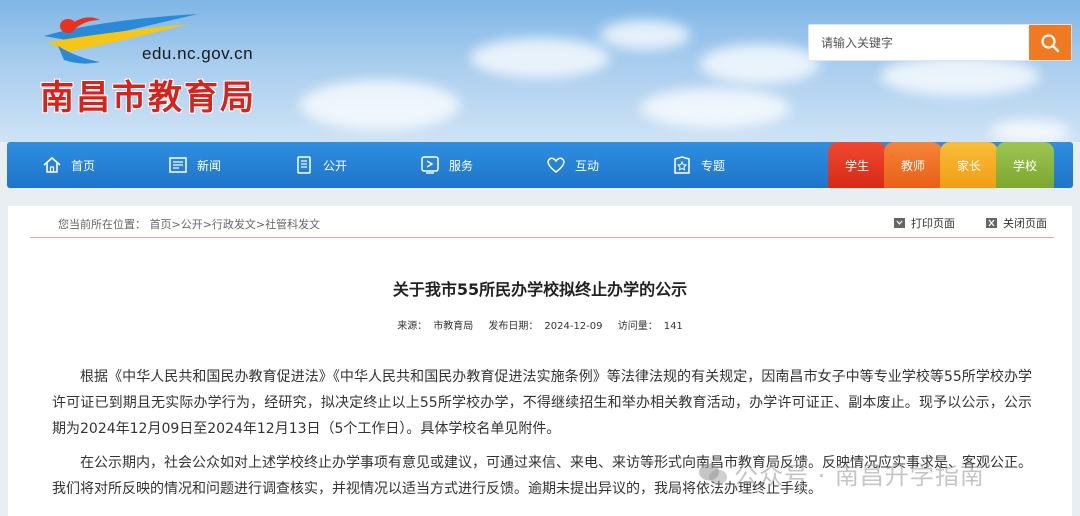 The image size is (1080, 516). I want to click on tag-teacher: 教师, so click(913, 165).